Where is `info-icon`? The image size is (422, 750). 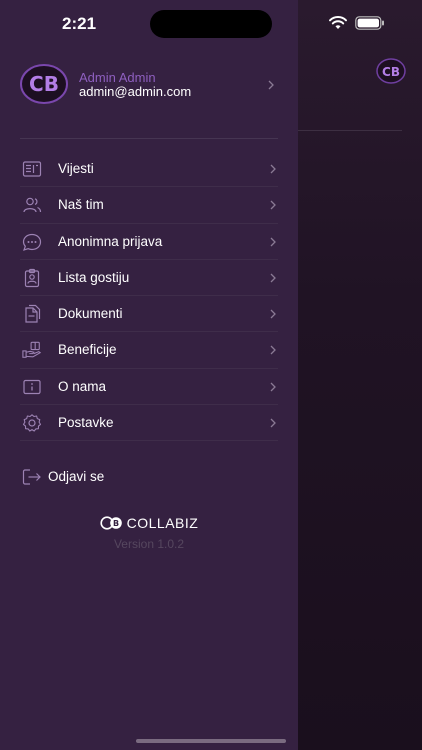 info-icon is located at coordinates (32, 386).